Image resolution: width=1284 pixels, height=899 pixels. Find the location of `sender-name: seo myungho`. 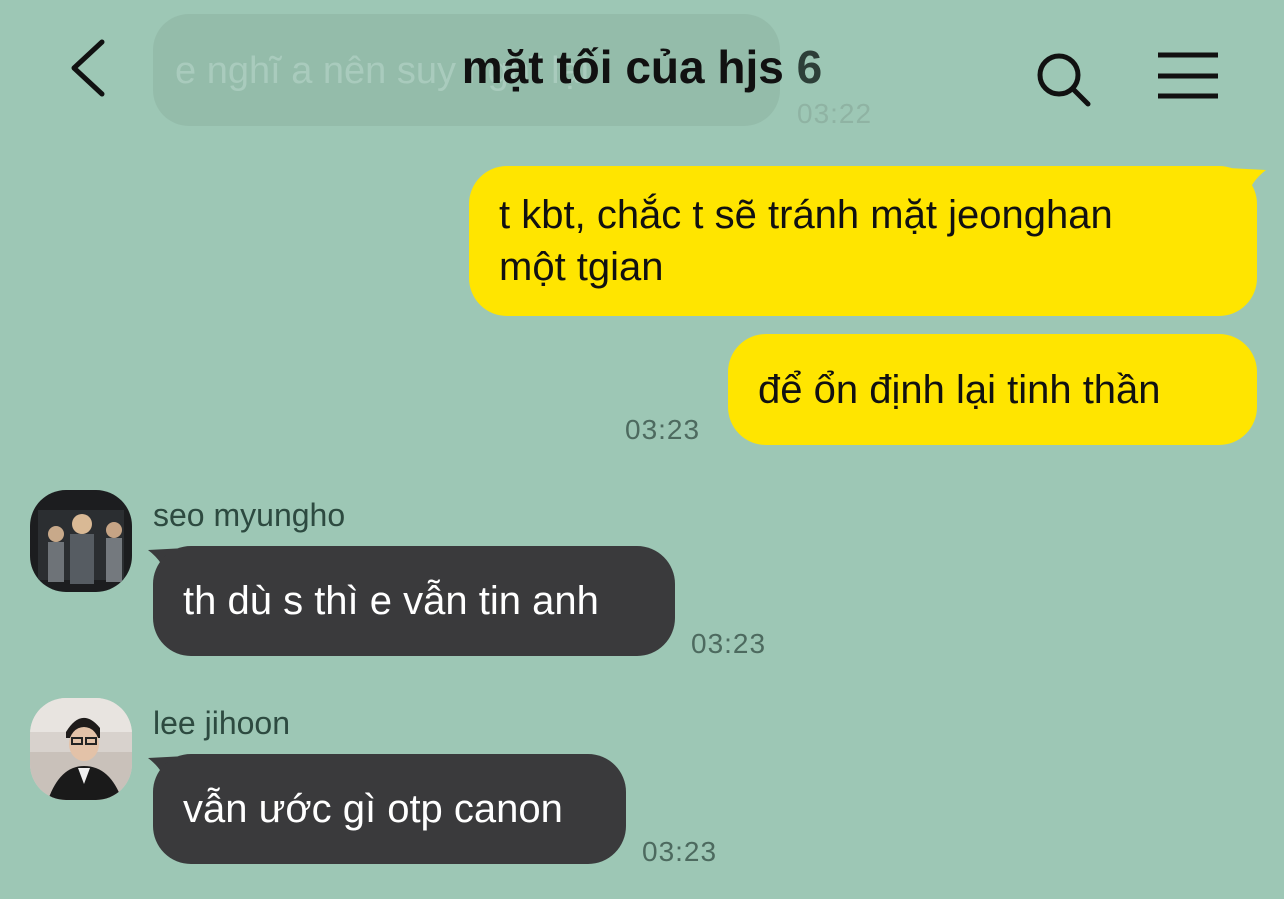

sender-name: seo myungho is located at coordinates (249, 515).